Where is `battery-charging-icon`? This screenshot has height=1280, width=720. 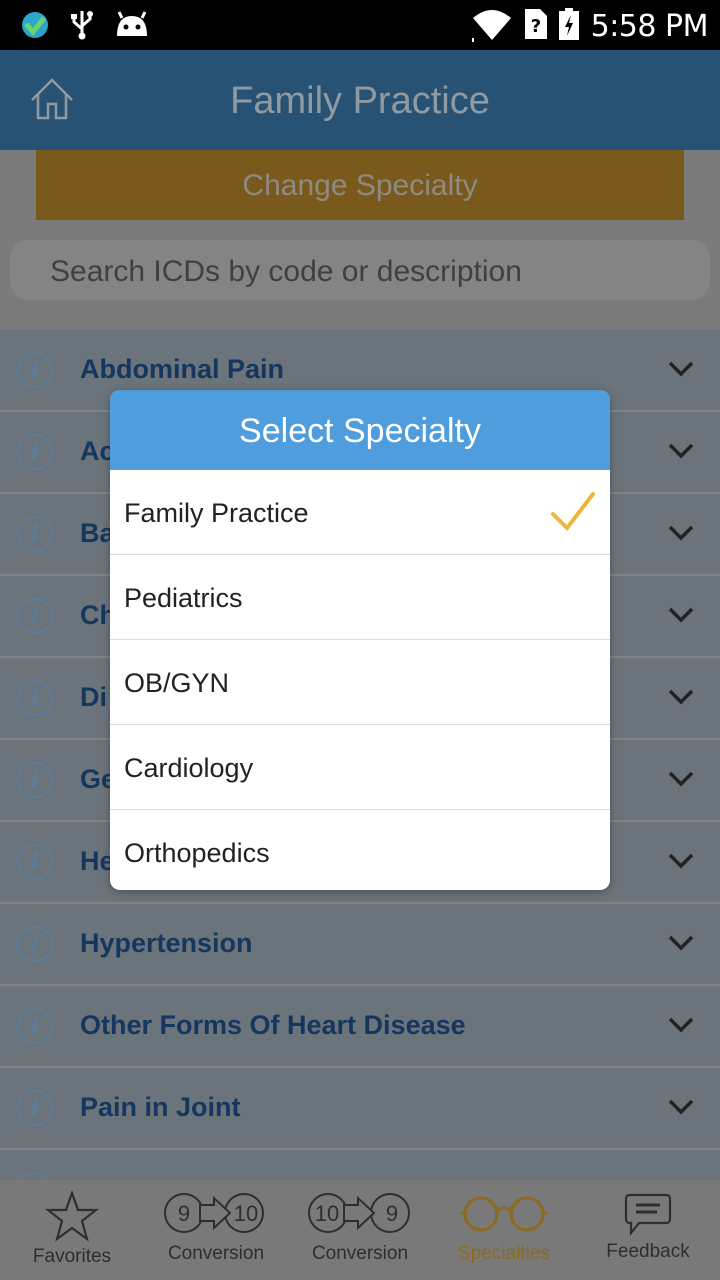
battery-charging-icon is located at coordinates (568, 26).